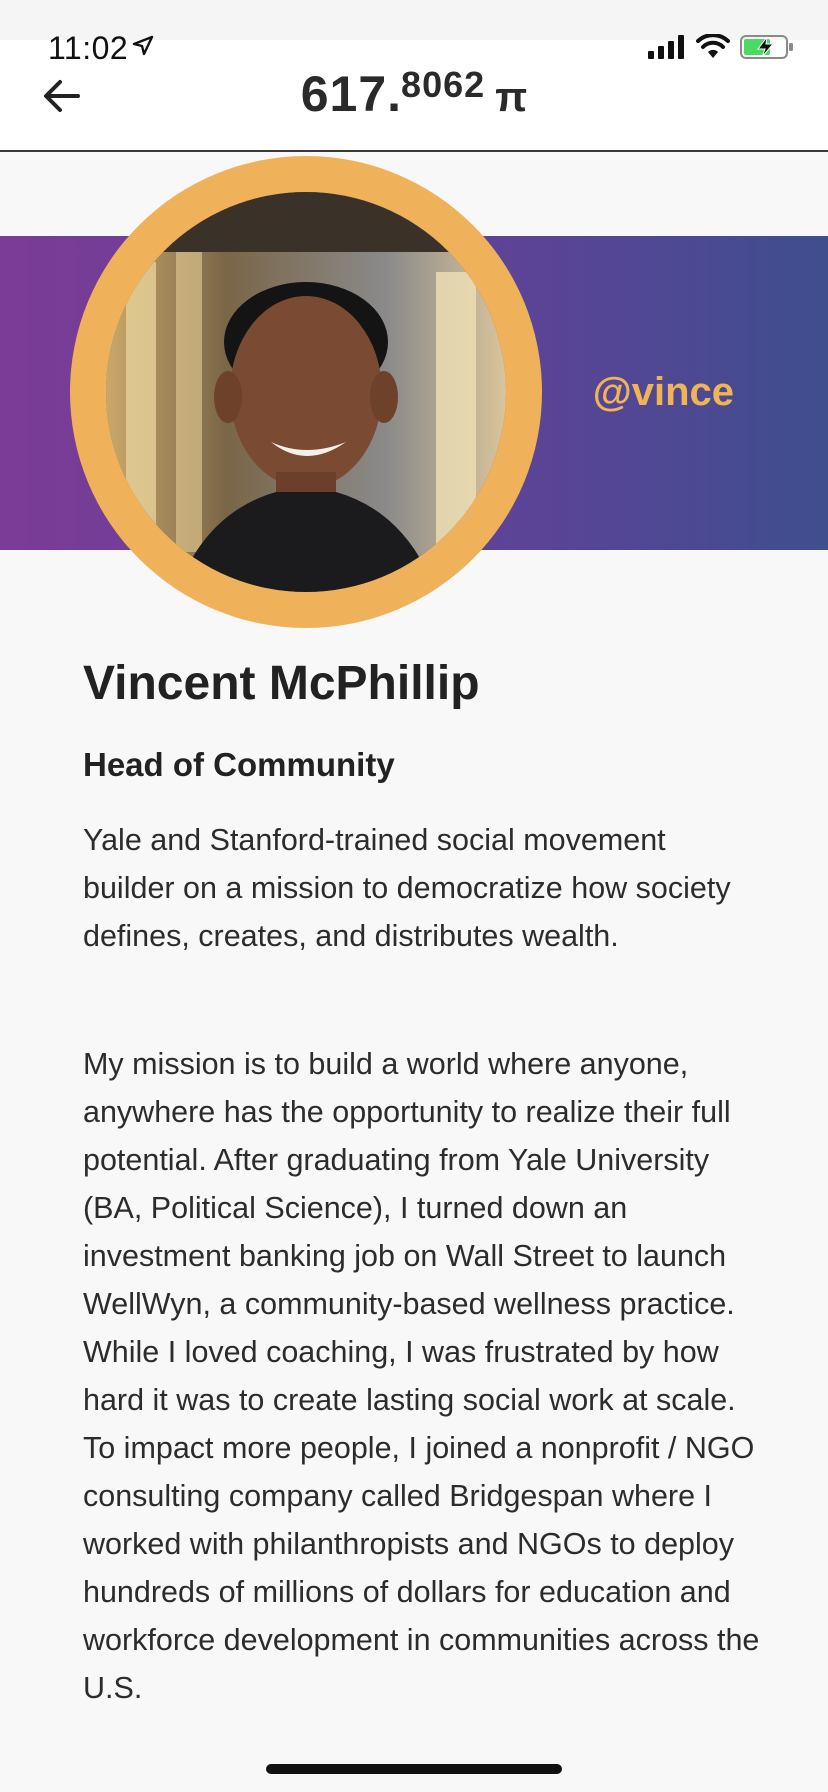 Image resolution: width=828 pixels, height=1792 pixels. I want to click on status-time-text: 11:02, so click(88, 48).